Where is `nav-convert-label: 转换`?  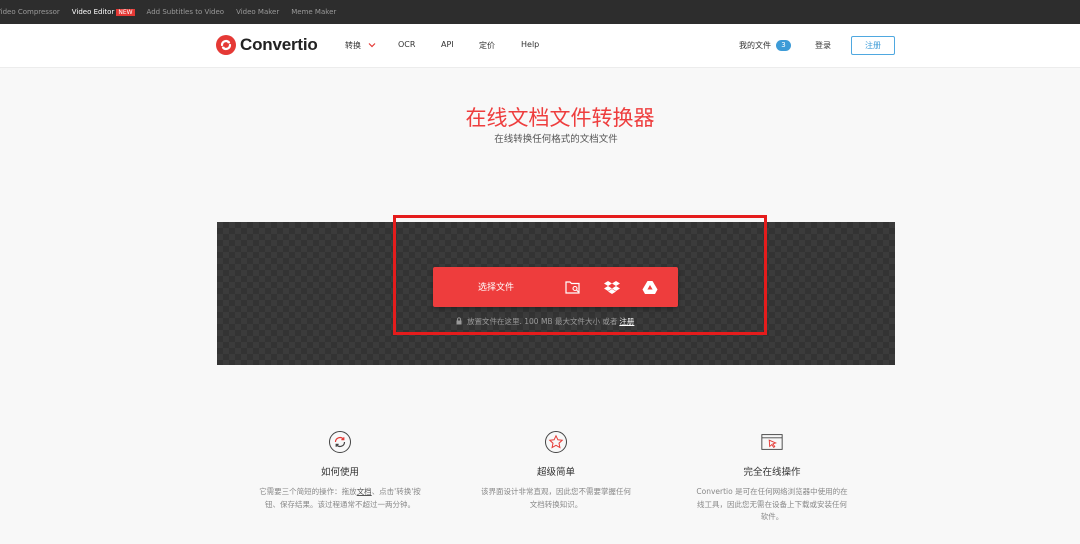
nav-convert-label: 转换 is located at coordinates (353, 45).